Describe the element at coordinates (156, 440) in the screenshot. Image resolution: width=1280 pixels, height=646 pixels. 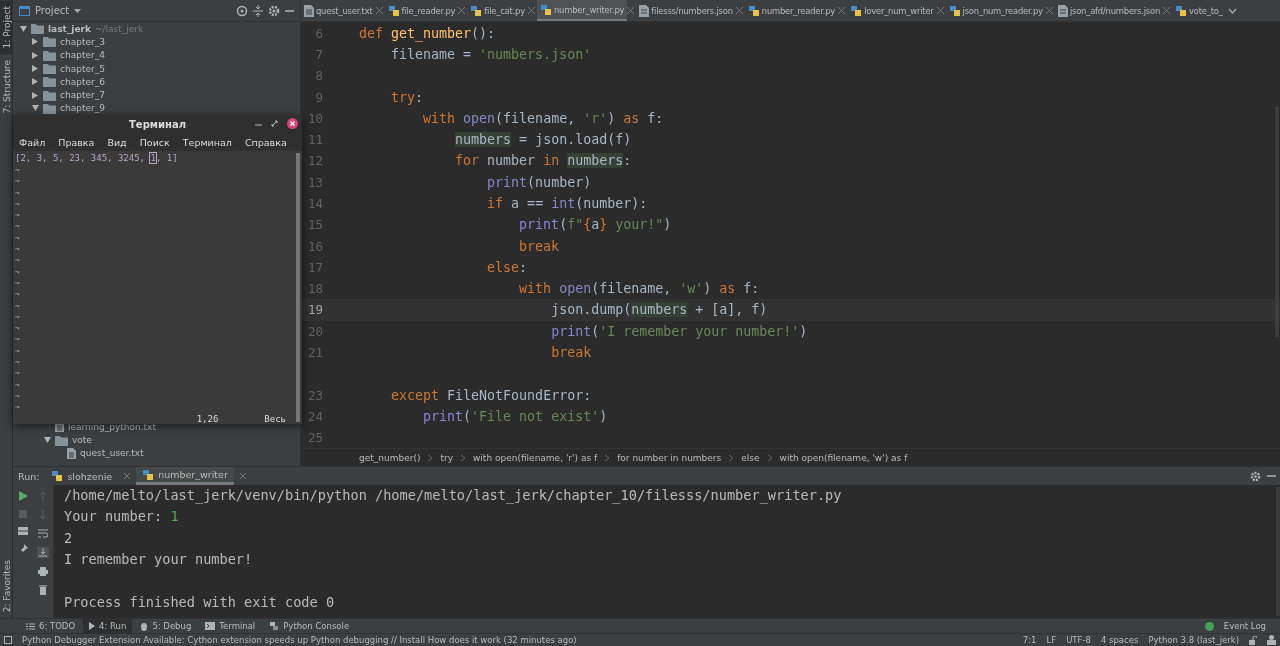
I see `tree-item: vote` at that location.